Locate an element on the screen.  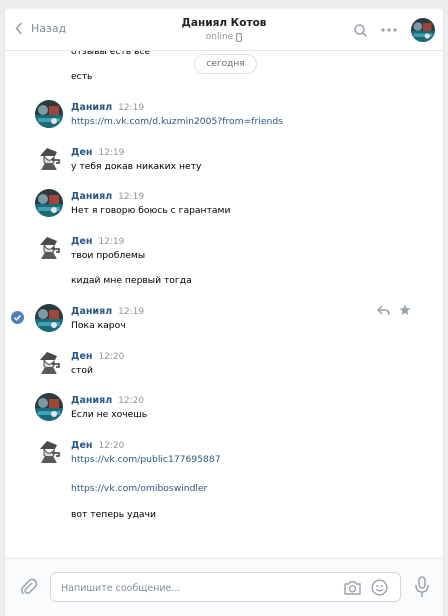
message-text: Нет я говорю боюсь с гарантами is located at coordinates (151, 210).